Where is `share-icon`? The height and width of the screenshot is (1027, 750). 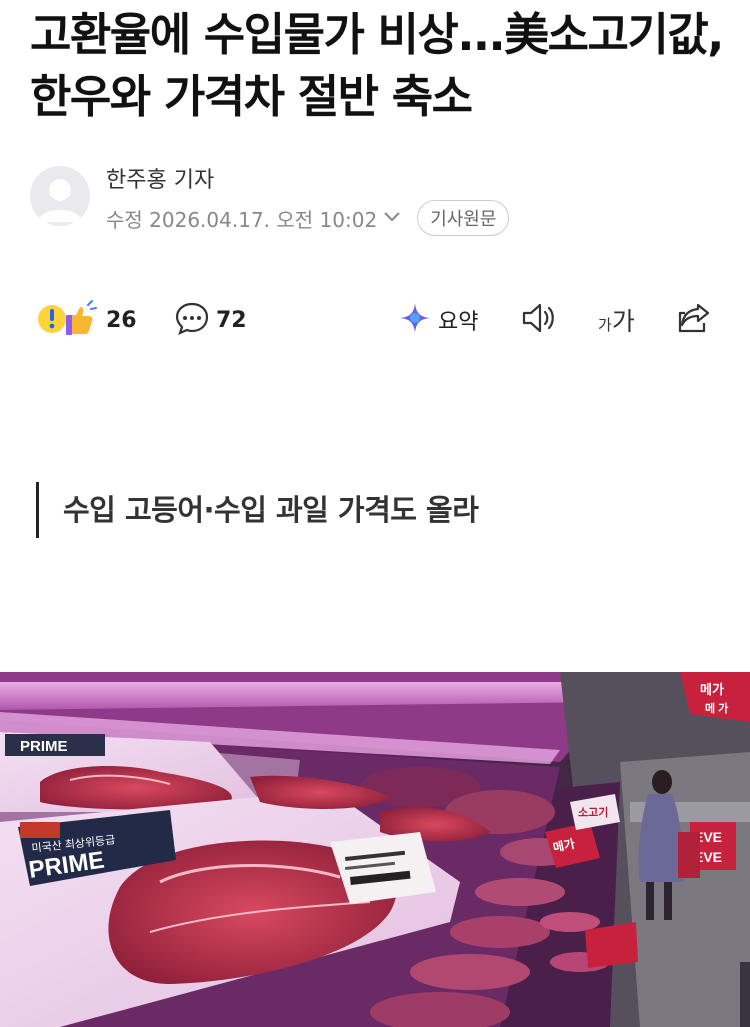 share-icon is located at coordinates (695, 320).